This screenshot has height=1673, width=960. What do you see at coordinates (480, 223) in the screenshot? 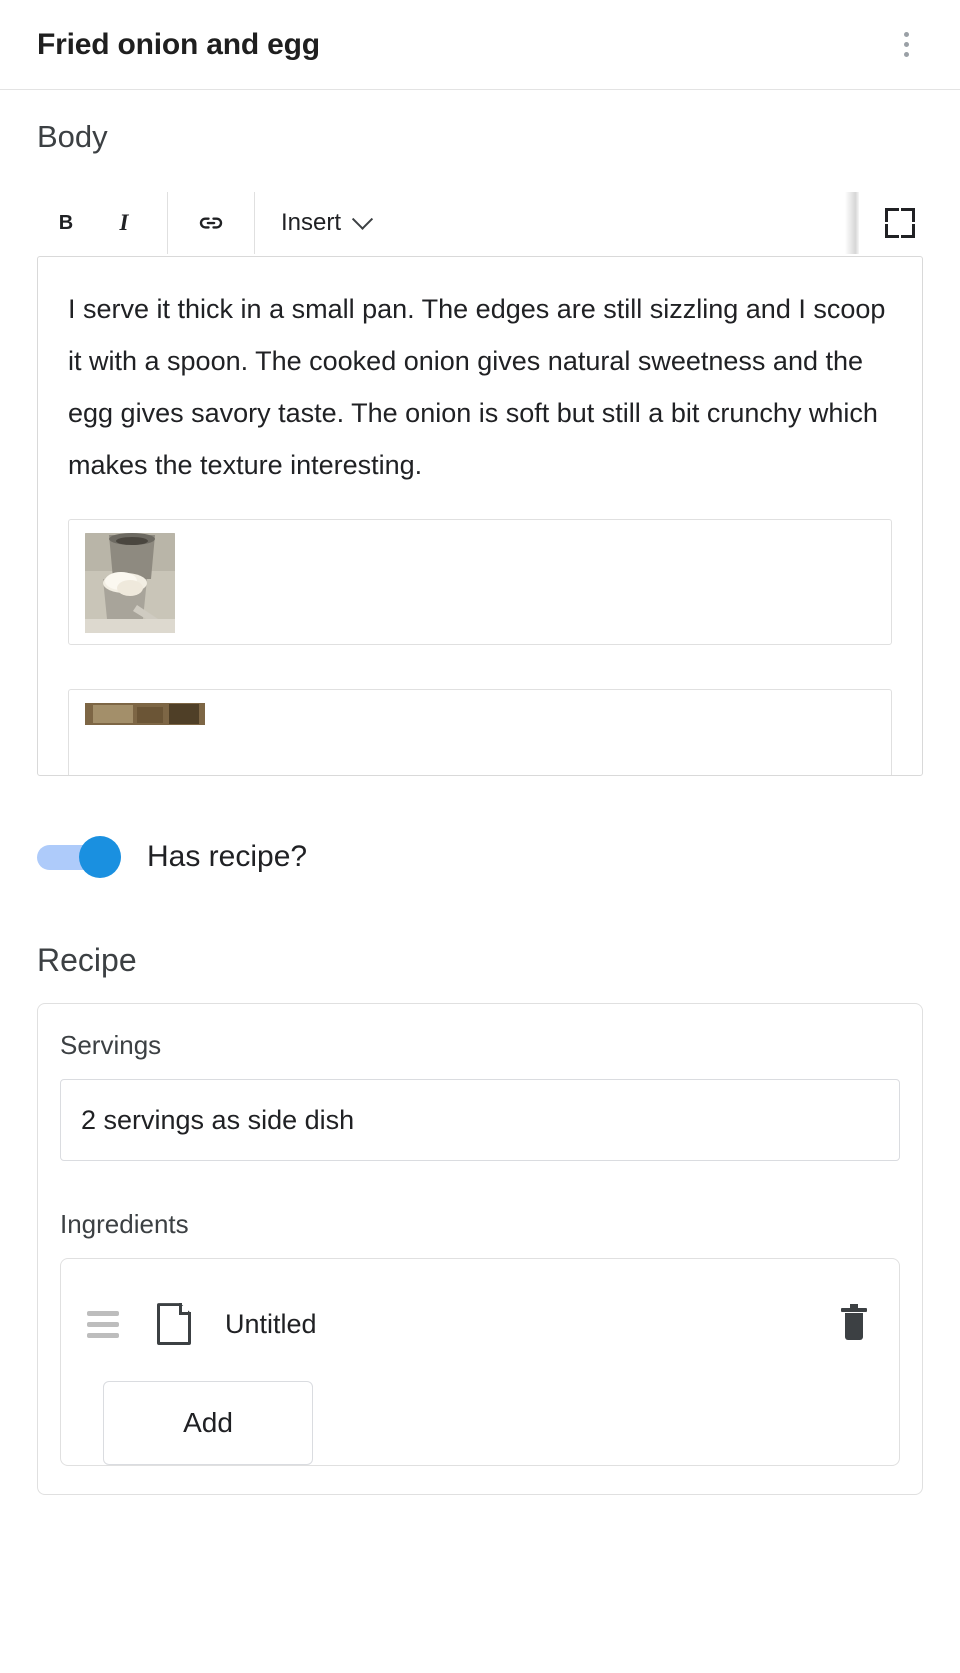
I see `editor-toolbar: B I Insert` at bounding box center [480, 223].